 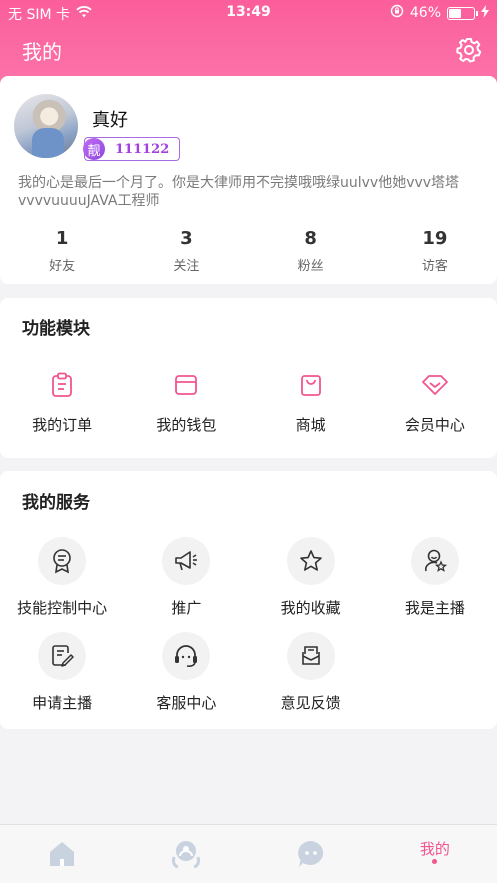 I want to click on func-label: 商城, so click(x=310, y=425).